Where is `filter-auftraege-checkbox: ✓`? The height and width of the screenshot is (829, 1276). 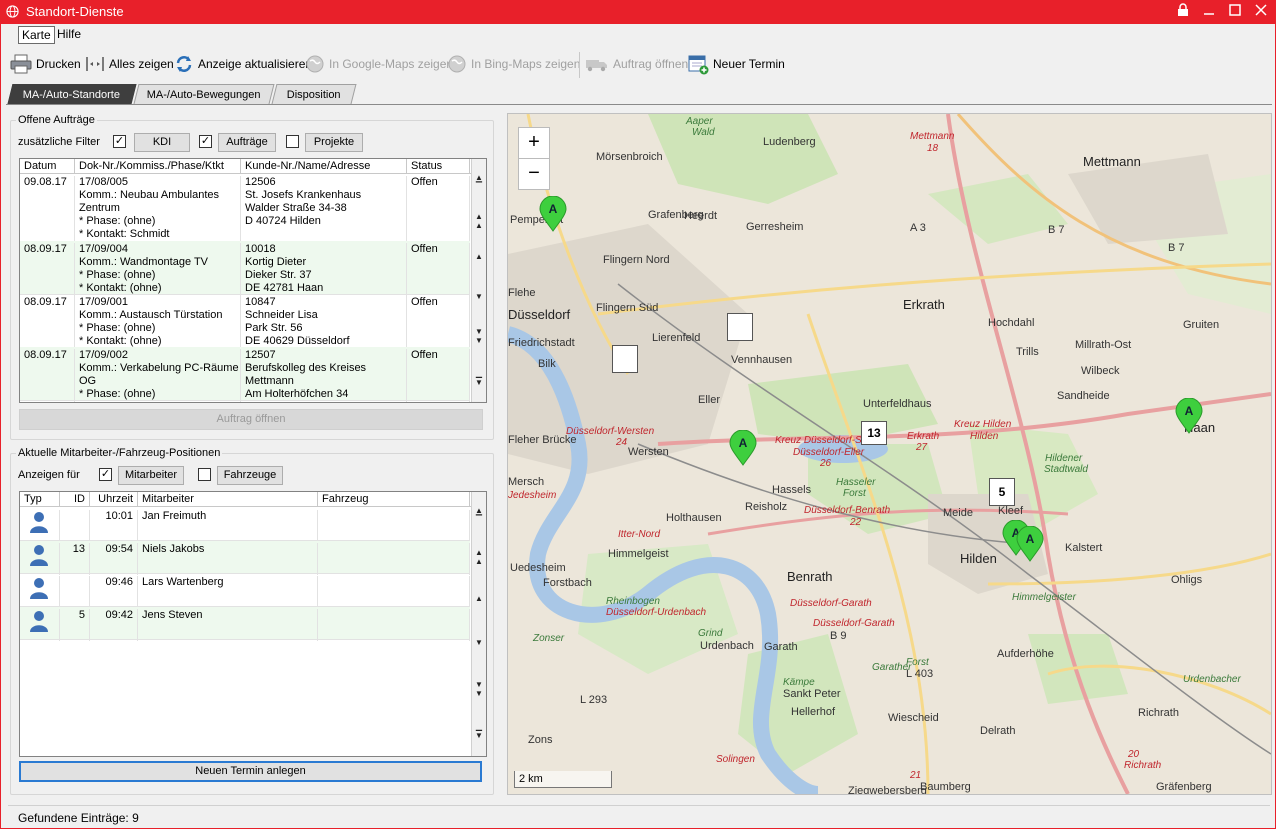
filter-auftraege-checkbox: ✓ is located at coordinates (205, 141).